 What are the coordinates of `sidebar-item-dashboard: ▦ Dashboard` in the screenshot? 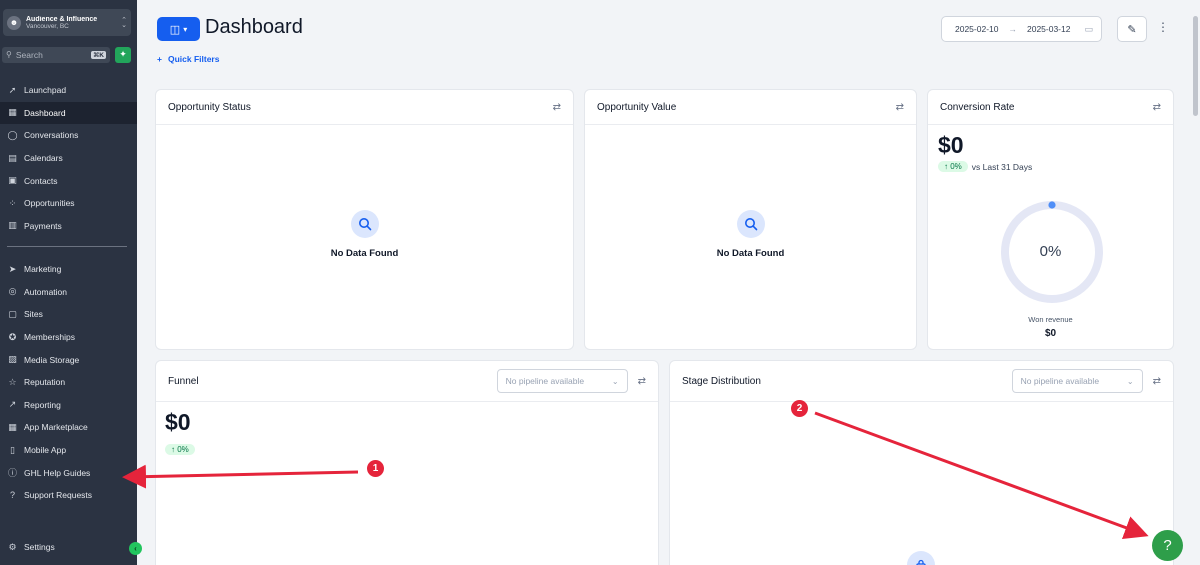 It's located at (68, 113).